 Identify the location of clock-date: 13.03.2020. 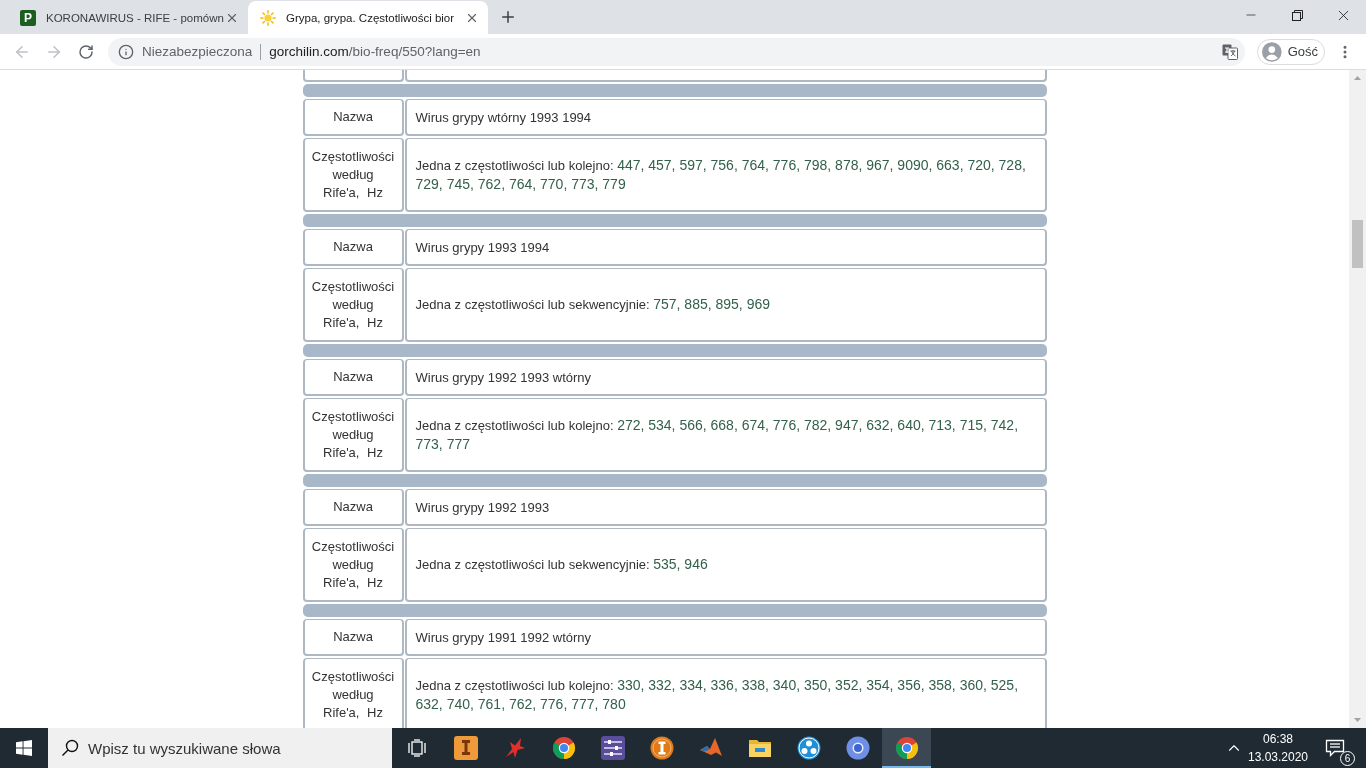
(1278, 757).